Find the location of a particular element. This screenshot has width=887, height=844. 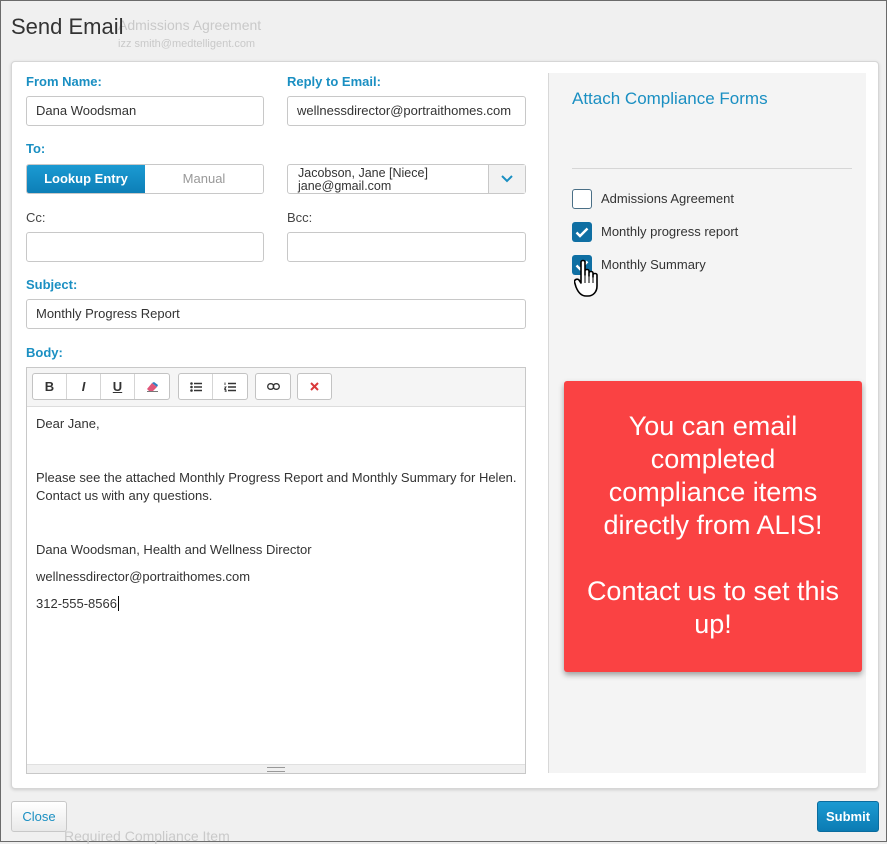

cc-field is located at coordinates (145, 247).